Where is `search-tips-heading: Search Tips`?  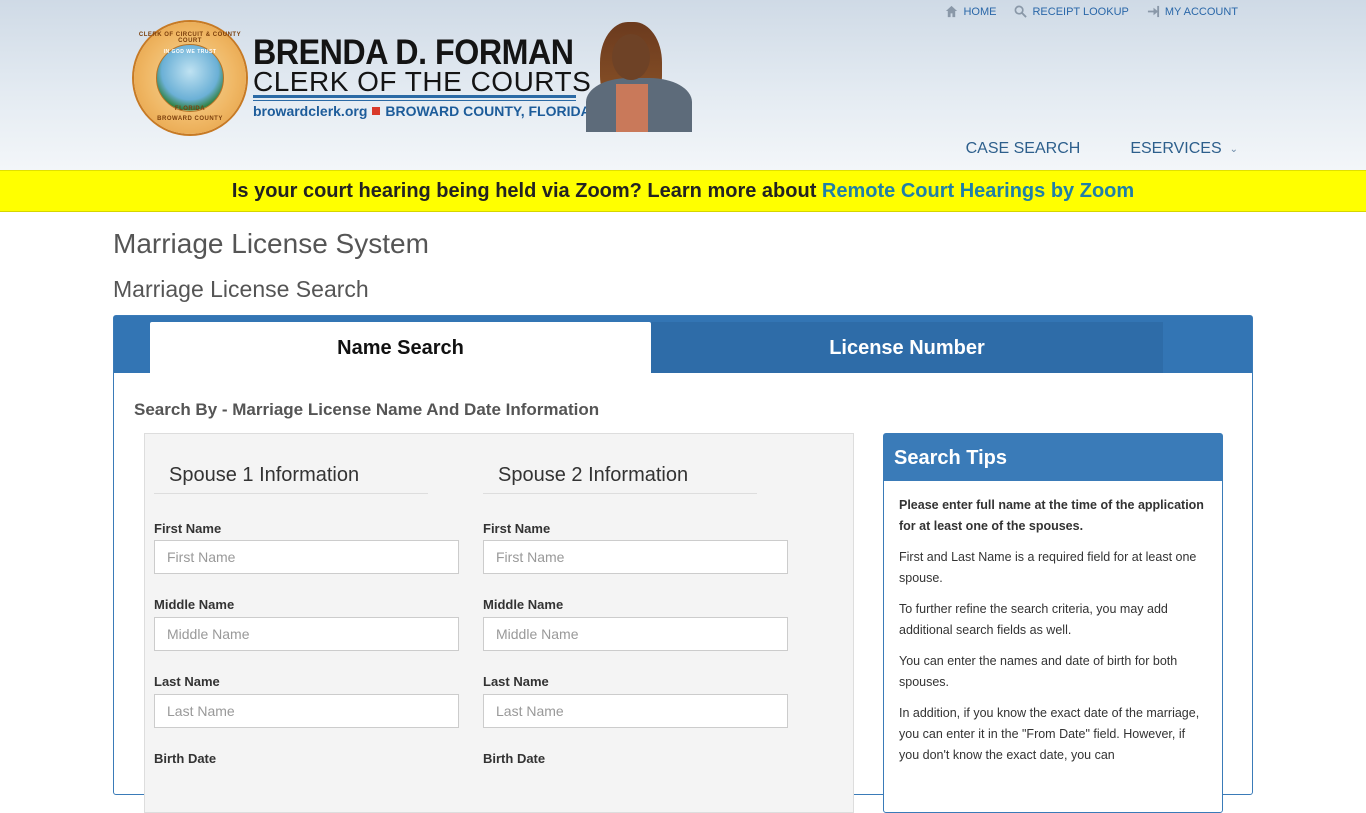
search-tips-heading: Search Tips is located at coordinates (1053, 457).